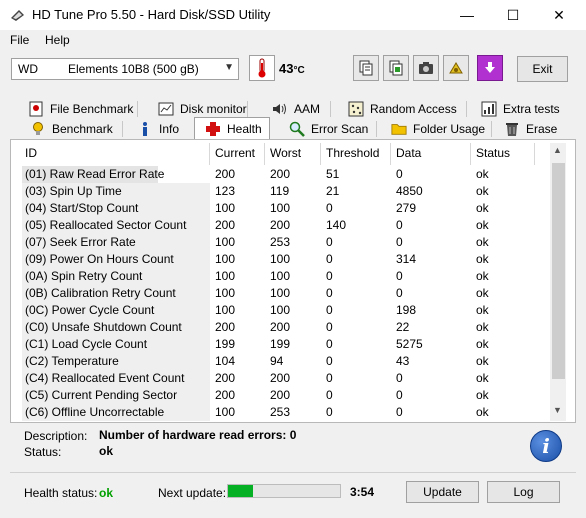  Describe the element at coordinates (523, 492) in the screenshot. I see `log-button: Log` at that location.